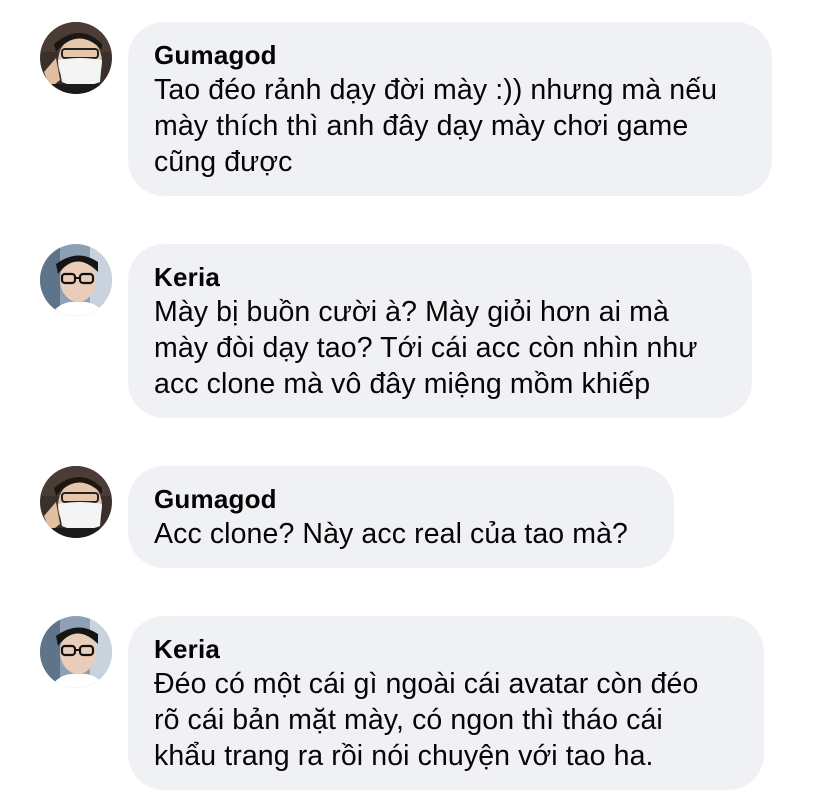 Image resolution: width=828 pixels, height=810 pixels. Describe the element at coordinates (408, 720) in the screenshot. I see `comment-text-line: rõ cái bản mặt mày, có ngon thì tháo cái` at that location.